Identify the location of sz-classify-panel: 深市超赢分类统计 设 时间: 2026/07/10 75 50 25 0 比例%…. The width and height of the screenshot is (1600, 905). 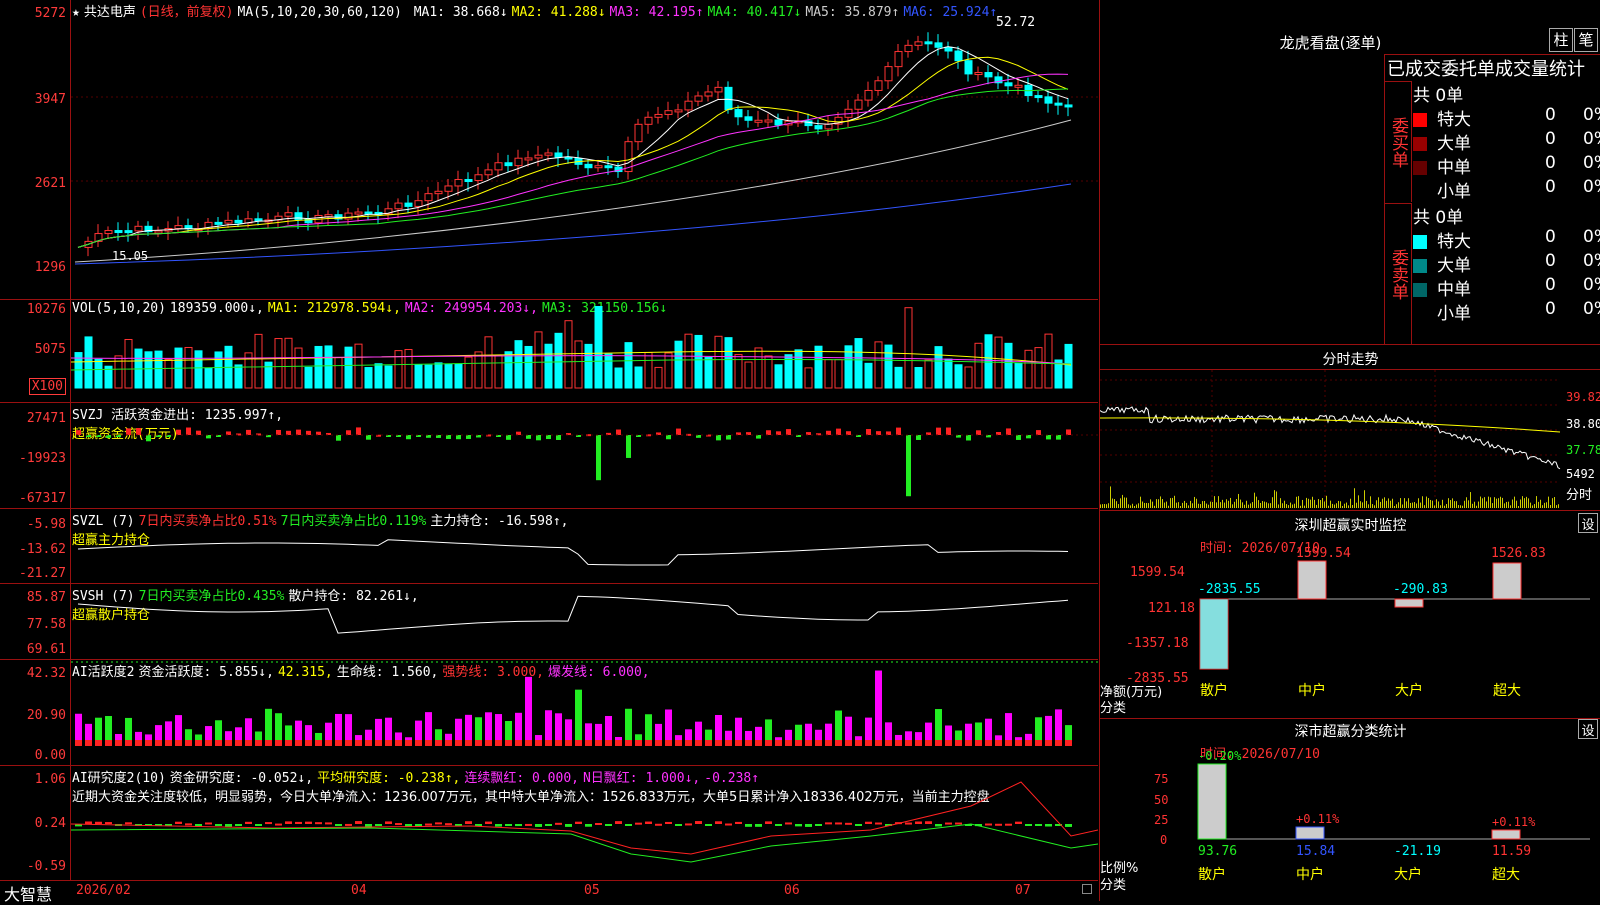
(1349, 809).